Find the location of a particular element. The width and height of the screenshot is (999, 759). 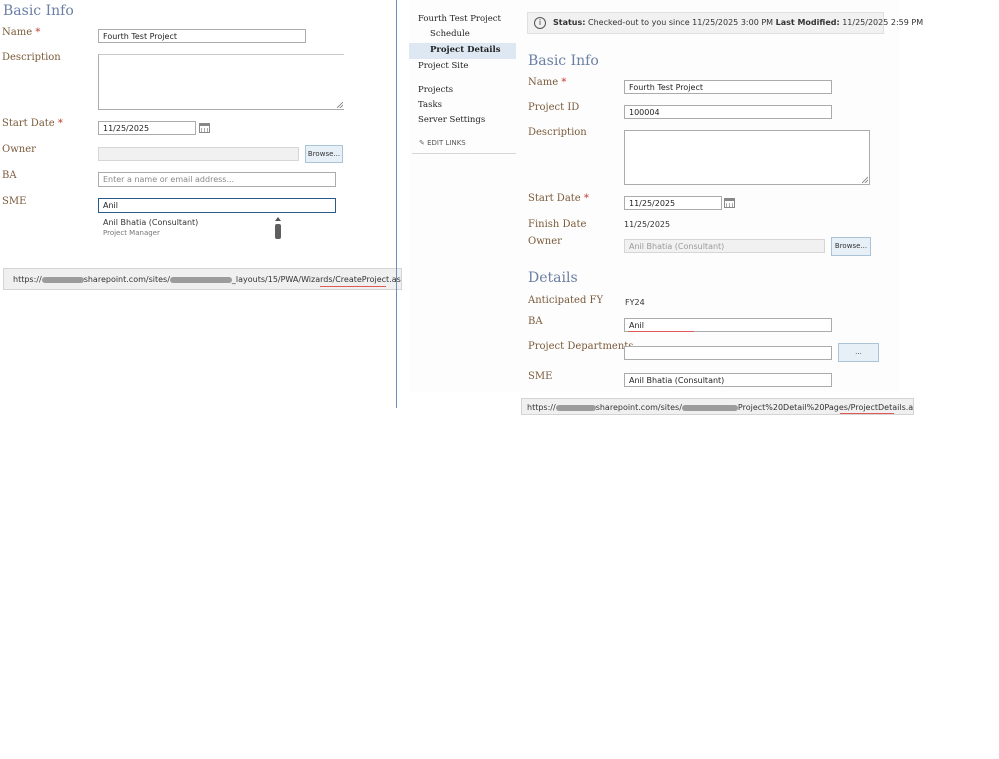

suggestion-dropdown: Anil Bhatia (Consultant) Project Manager is located at coordinates (191, 226).